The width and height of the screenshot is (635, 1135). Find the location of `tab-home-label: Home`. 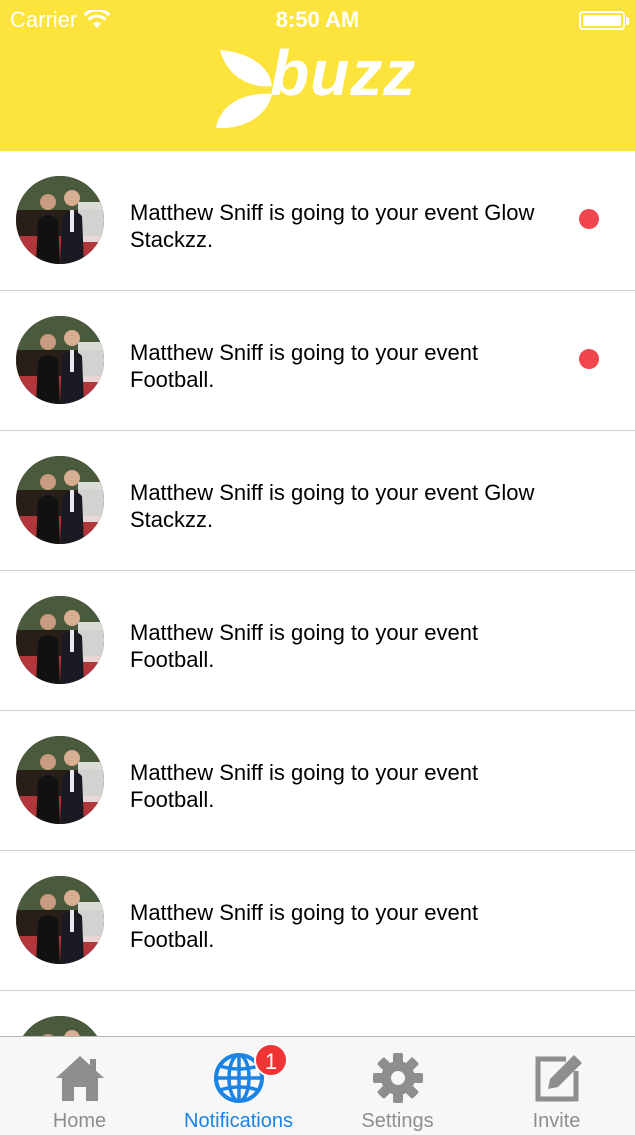

tab-home-label: Home is located at coordinates (79, 1121).